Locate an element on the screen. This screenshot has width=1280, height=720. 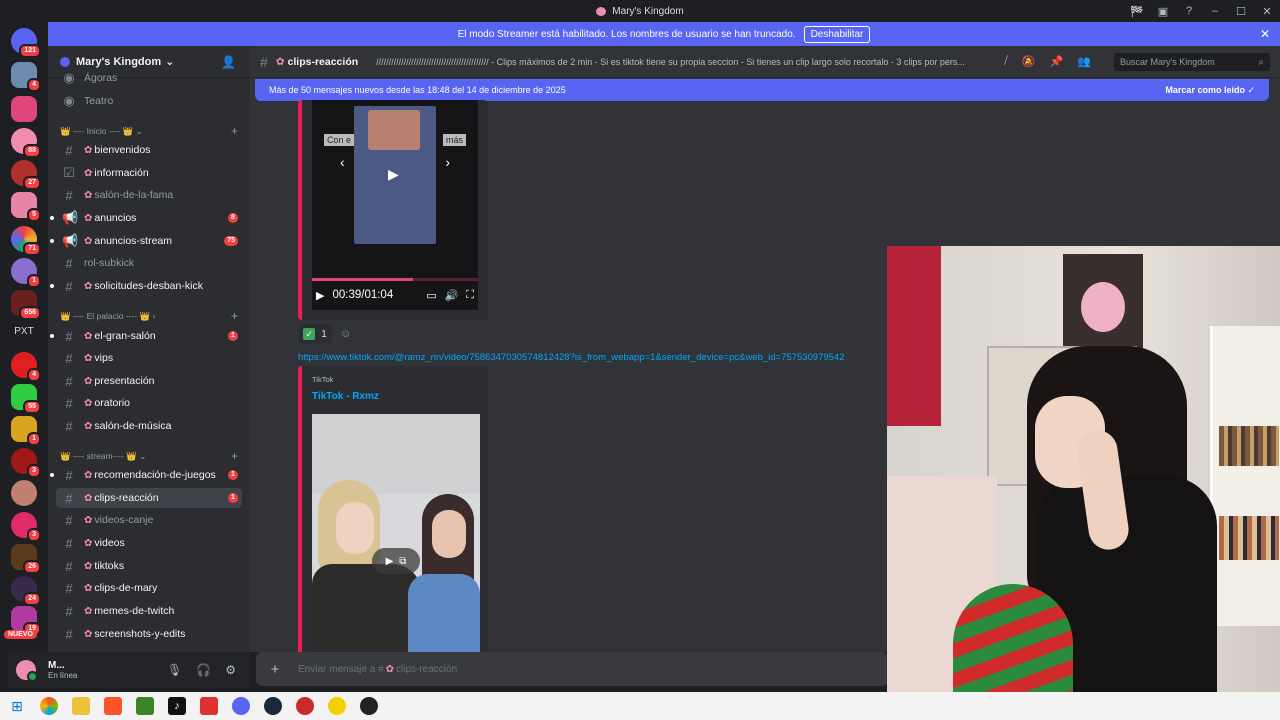
channel-recomendacion-de-juegos: # ✿ recomendación-de-juegos 1 is located at coordinates (146, 475).